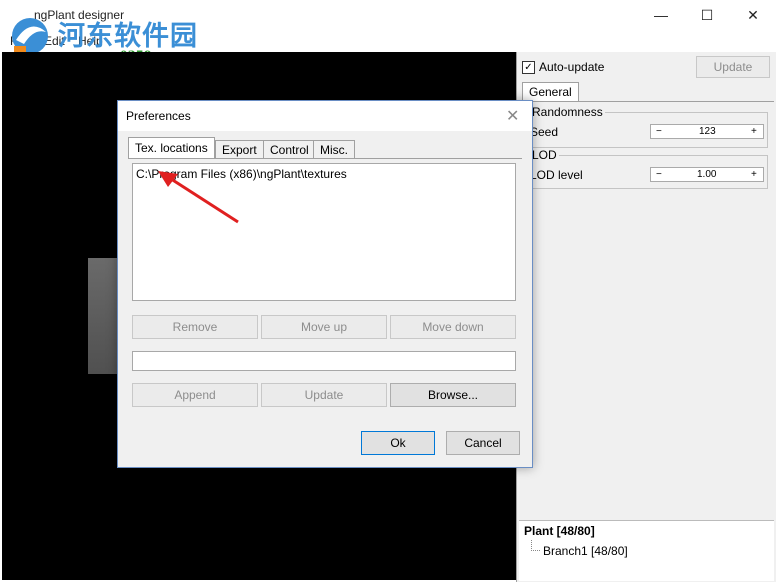 The height and width of the screenshot is (582, 776). Describe the element at coordinates (239, 149) in the screenshot. I see `tab-export: Export` at that location.